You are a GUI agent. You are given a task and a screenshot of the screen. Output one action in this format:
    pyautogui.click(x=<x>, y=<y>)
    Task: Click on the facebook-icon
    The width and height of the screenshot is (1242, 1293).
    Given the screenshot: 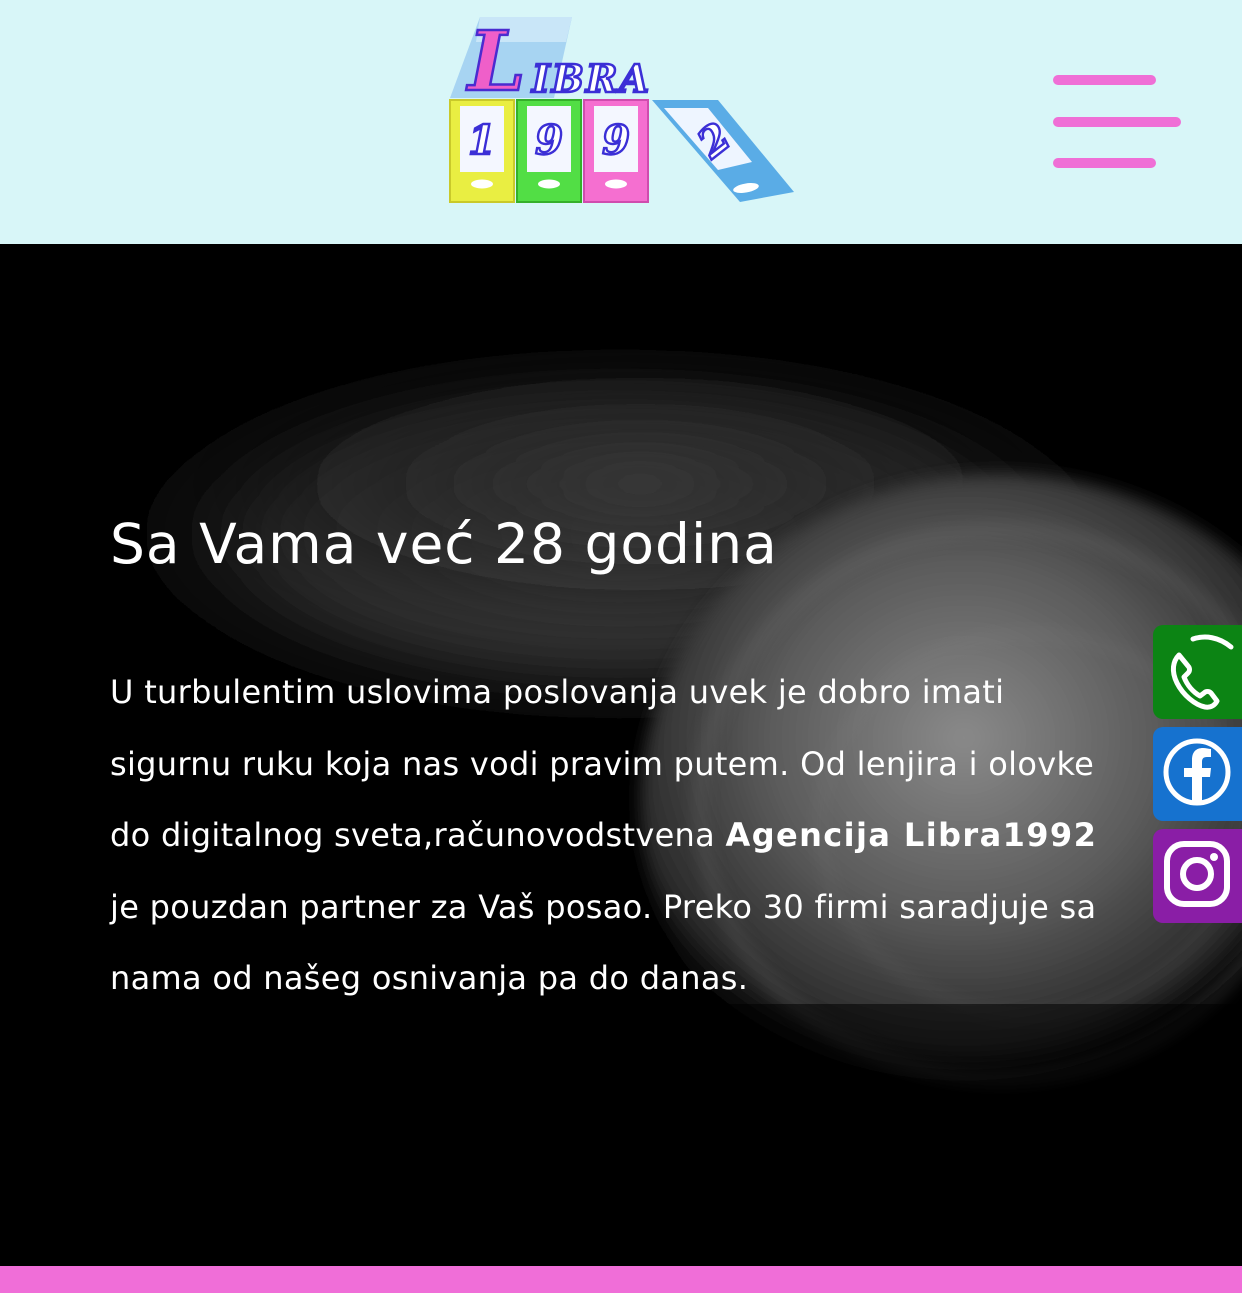 What is the action you would take?
    pyautogui.click(x=1197, y=772)
    